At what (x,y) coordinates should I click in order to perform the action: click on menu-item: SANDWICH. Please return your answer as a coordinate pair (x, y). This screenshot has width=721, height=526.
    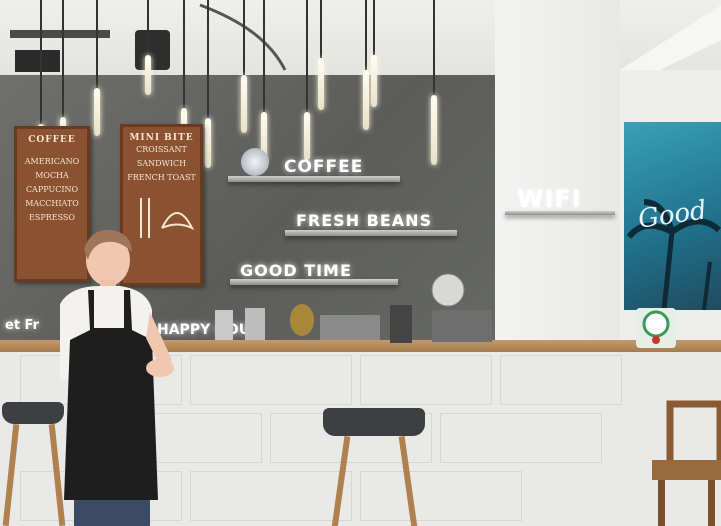
    Looking at the image, I should click on (161, 163).